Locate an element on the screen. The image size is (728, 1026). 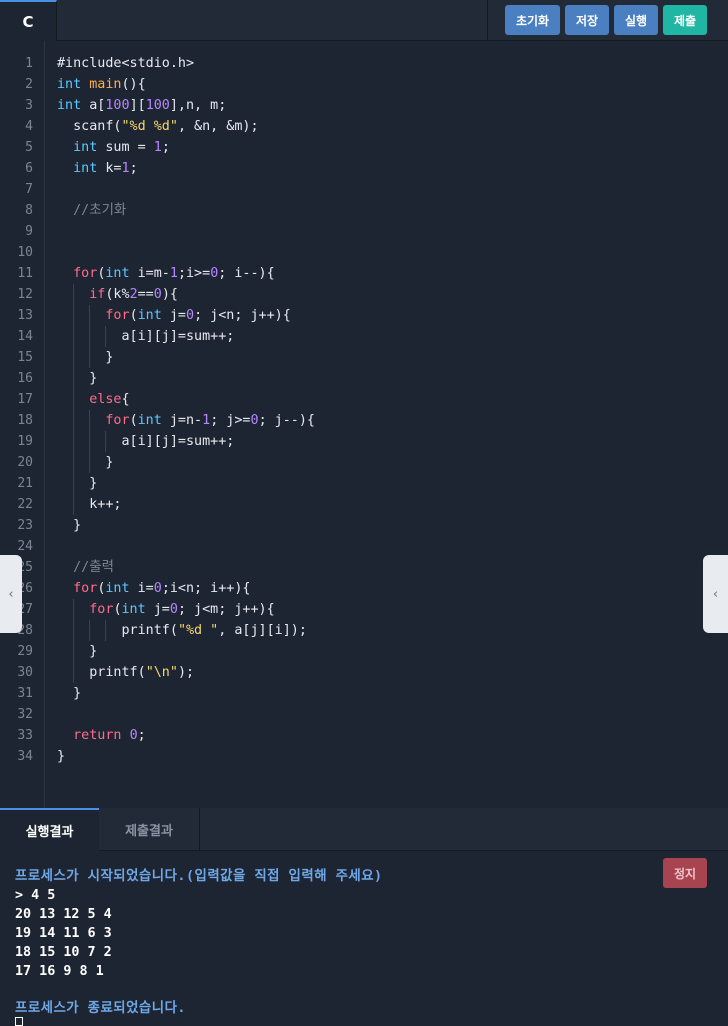
code-line: 4 scanf("%d %d", &n, &m); is located at coordinates (364, 126).